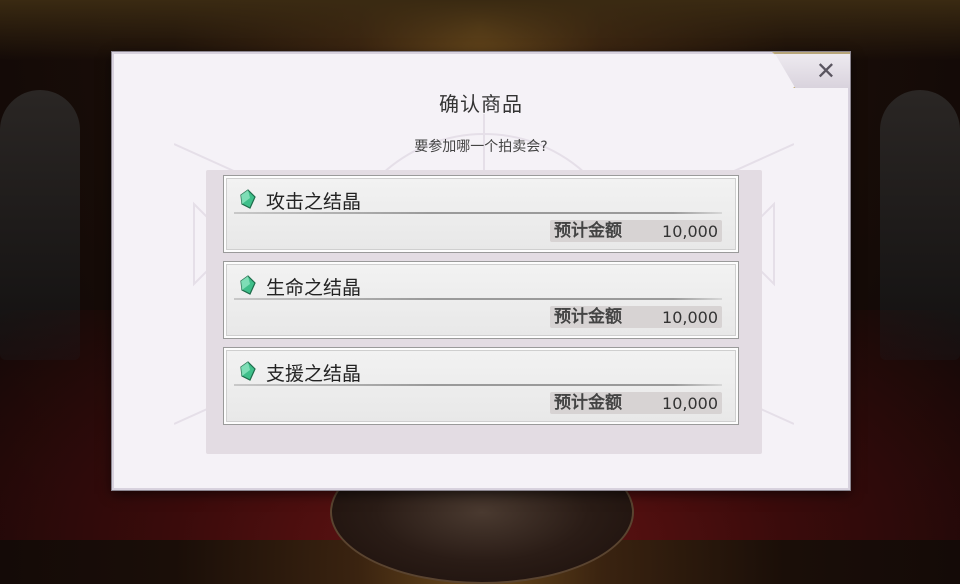 This screenshot has width=960, height=584. I want to click on dialog-subtitle: 要参加哪一个拍卖会?, so click(481, 147).